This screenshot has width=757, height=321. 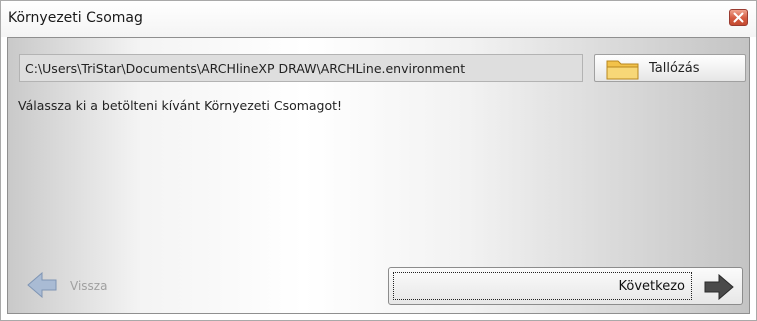 I want to click on next-button: Következo, so click(x=565, y=286).